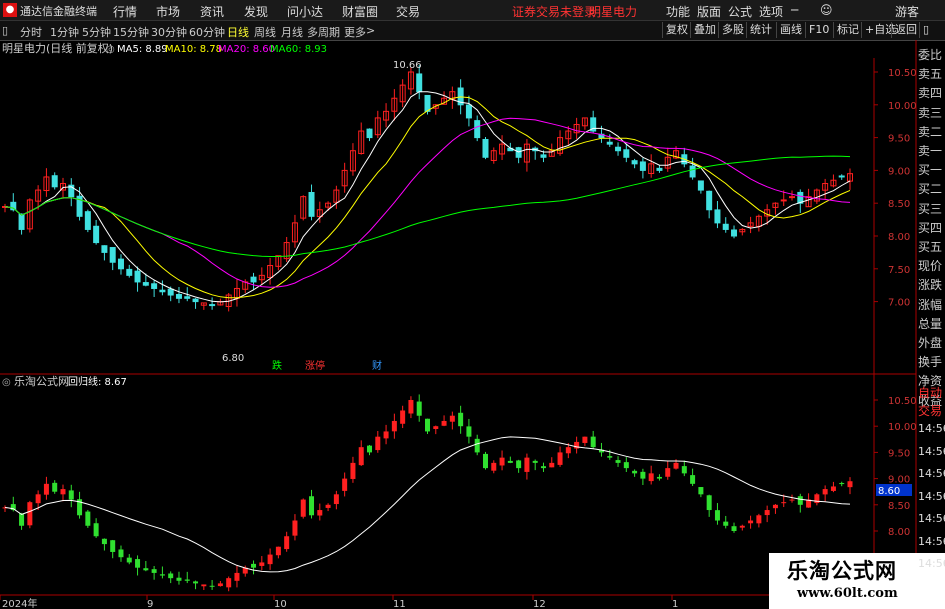  Describe the element at coordinates (899, 303) in the screenshot. I see `y-tick-label: 7.00` at that location.